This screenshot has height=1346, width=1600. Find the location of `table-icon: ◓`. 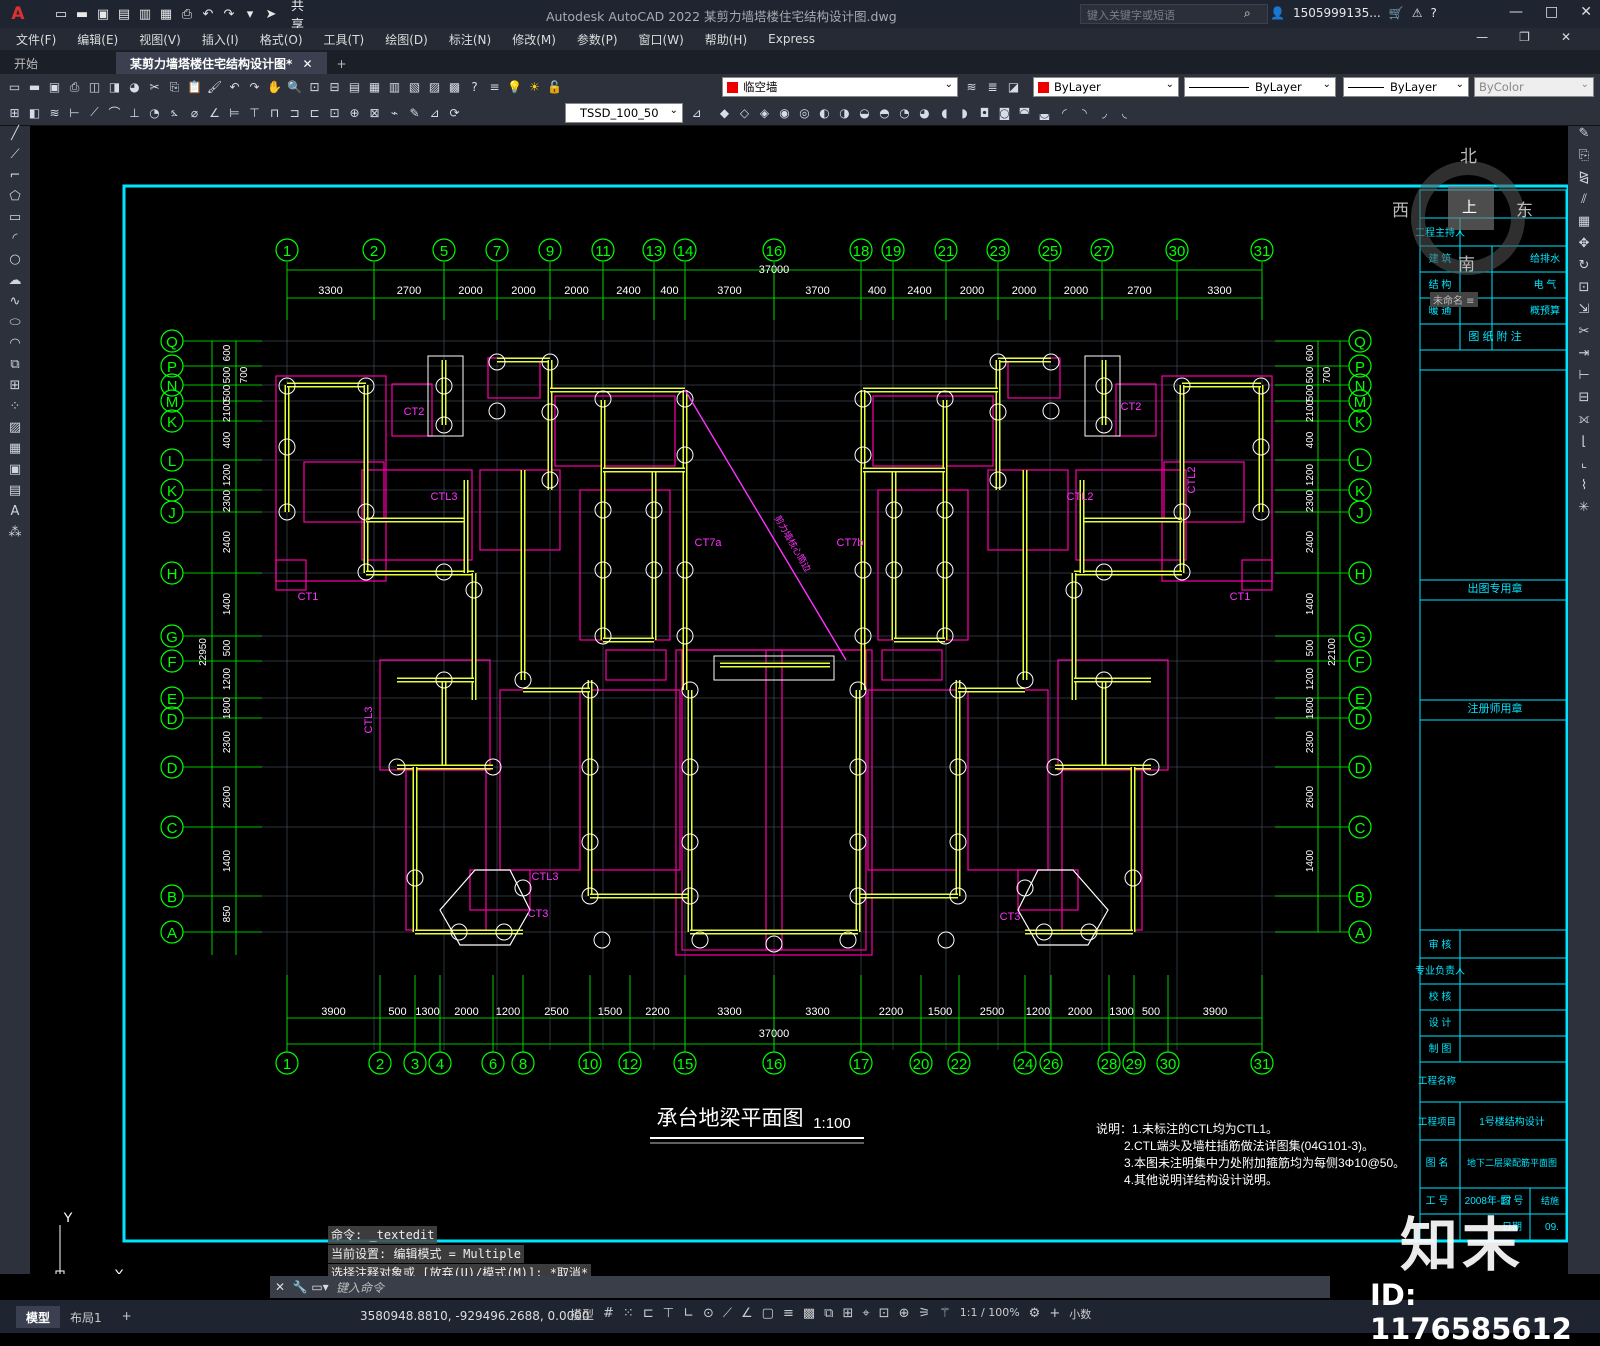

table-icon: ◓ is located at coordinates (884, 112).